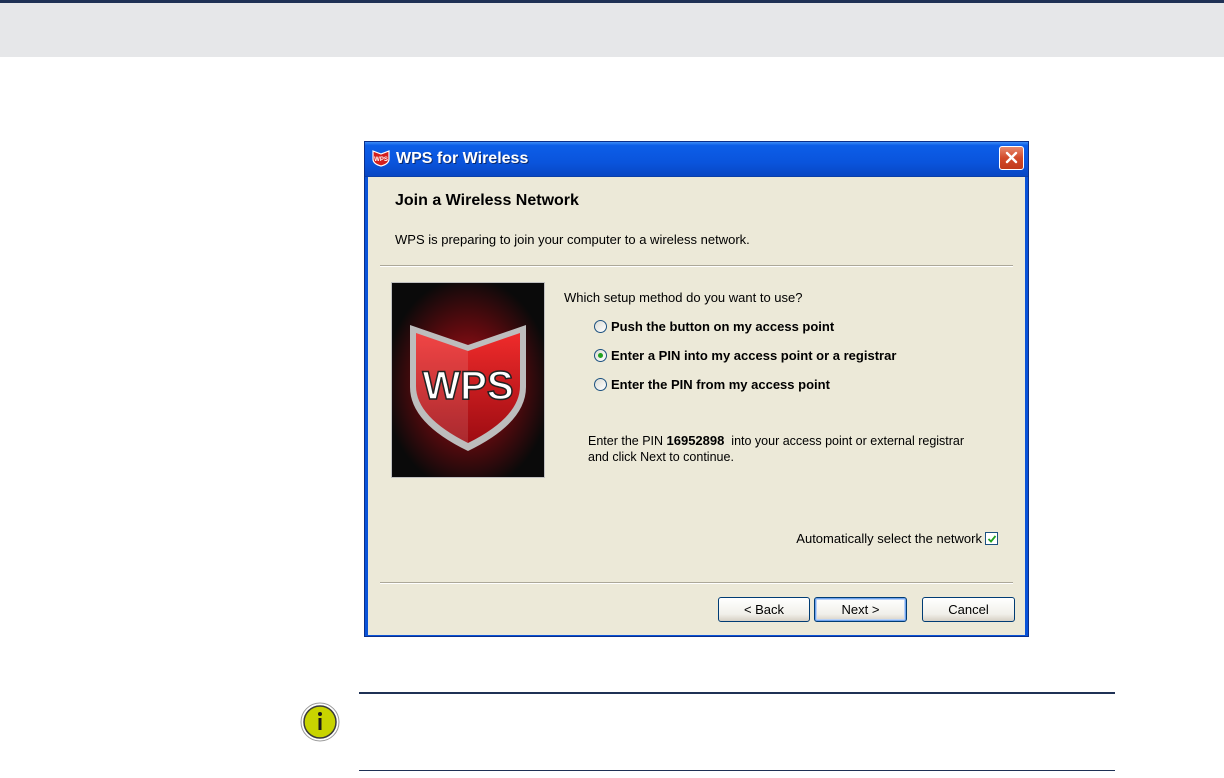 This screenshot has height=778, width=1224. What do you see at coordinates (695, 440) in the screenshot?
I see `pin-value: 16952898` at bounding box center [695, 440].